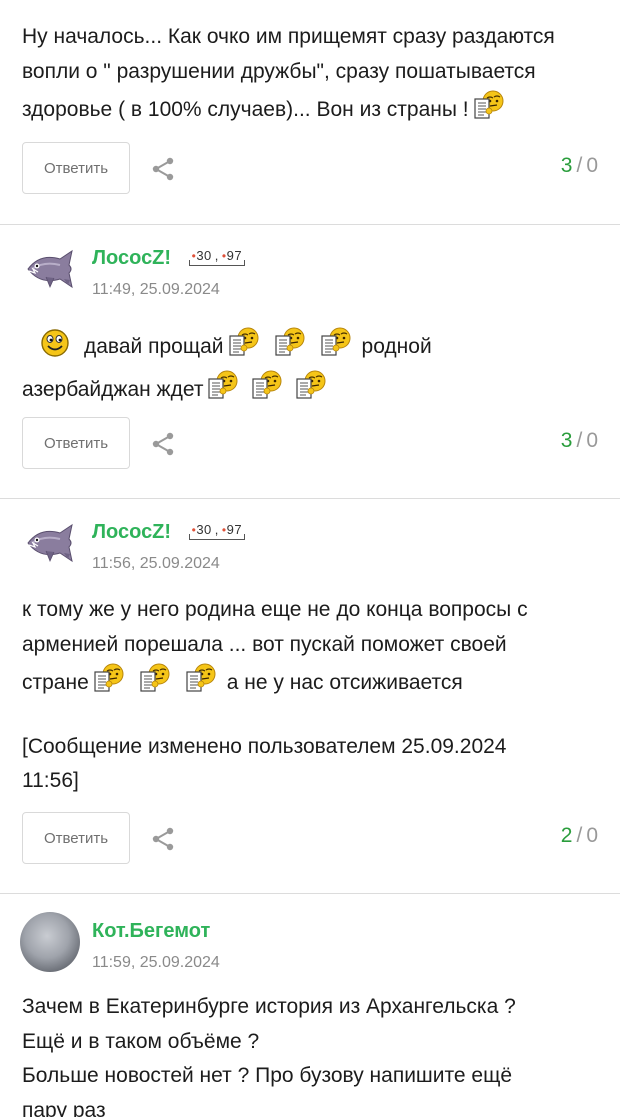  What do you see at coordinates (50, 942) in the screenshot?
I see `user-avatar` at bounding box center [50, 942].